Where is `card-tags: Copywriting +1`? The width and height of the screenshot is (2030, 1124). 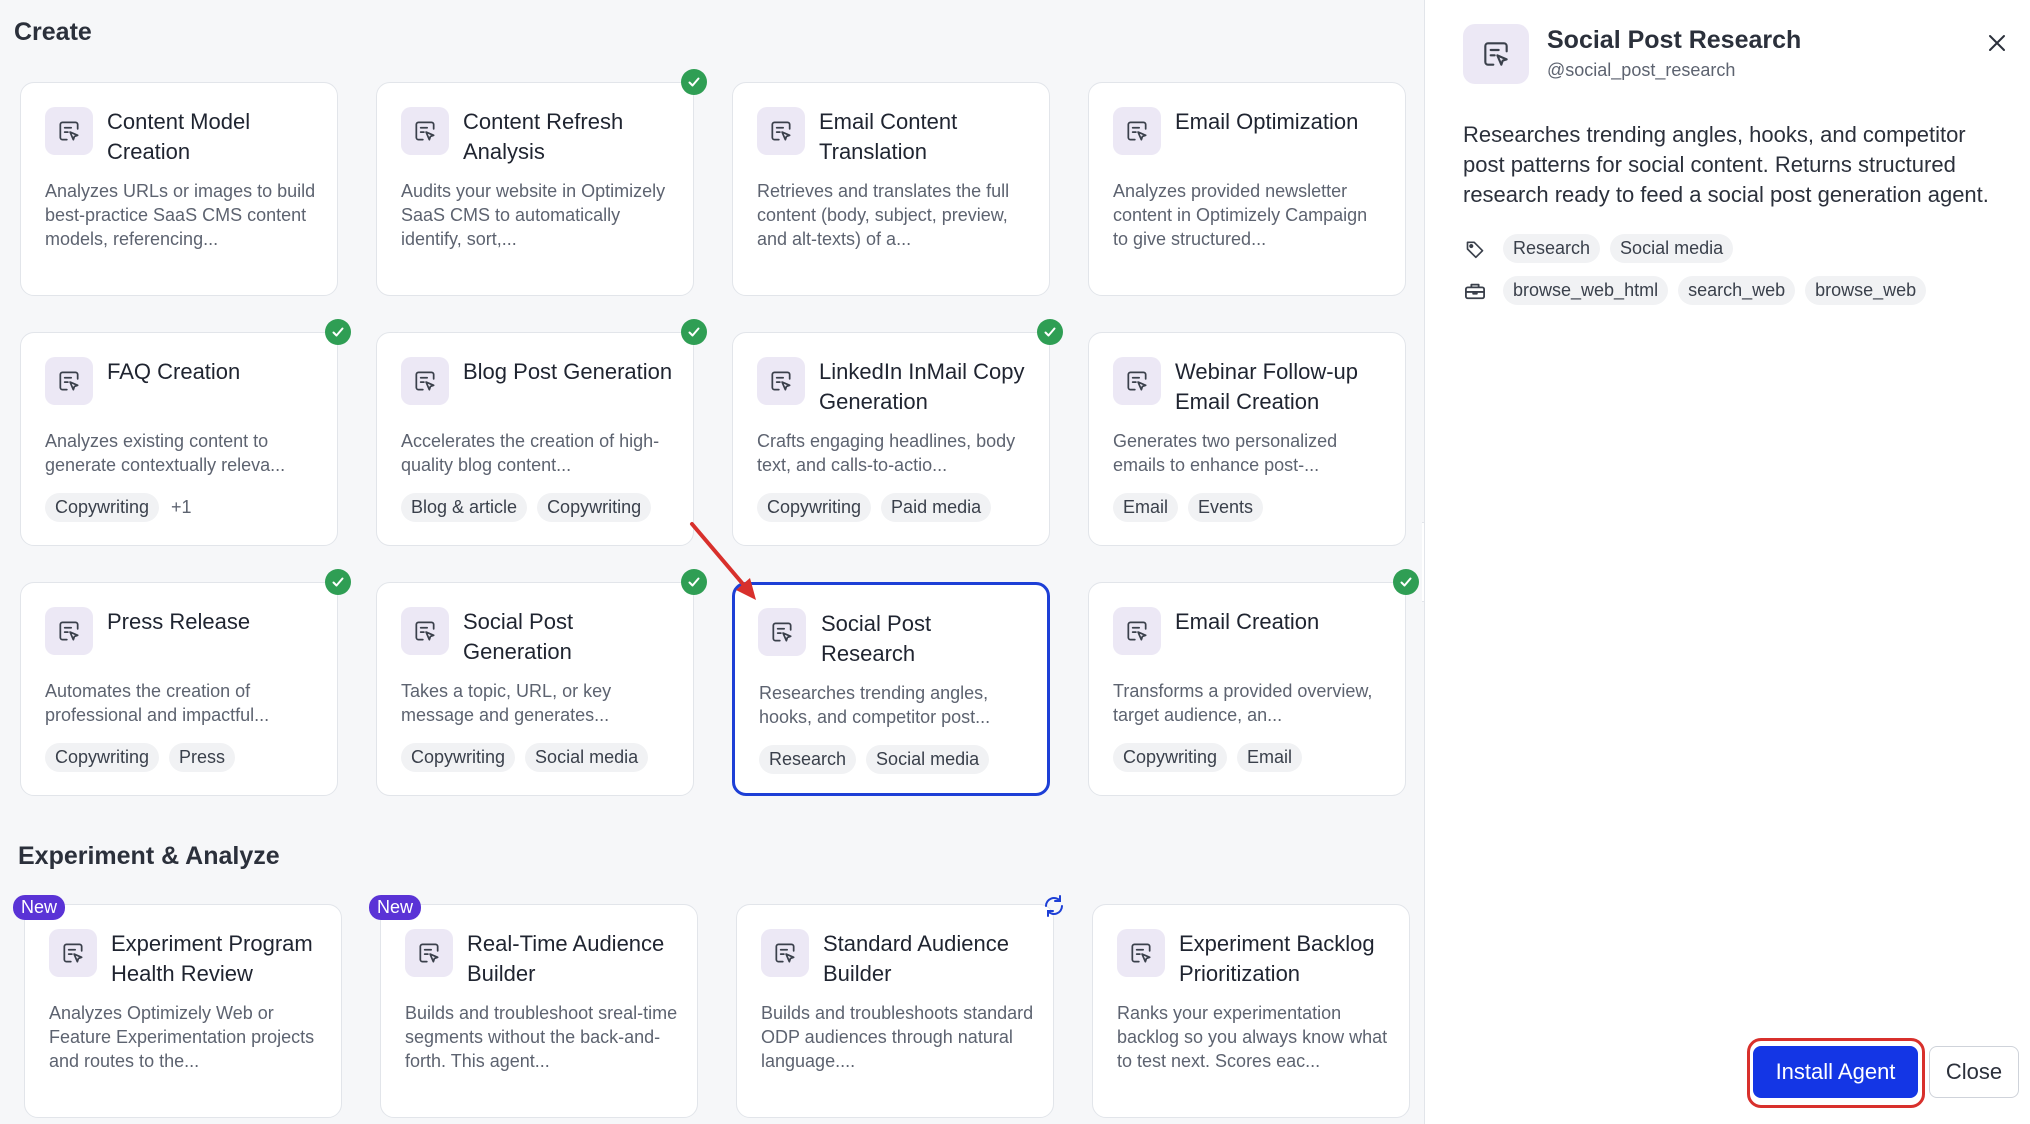
card-tags: Copywriting +1 is located at coordinates (119, 507).